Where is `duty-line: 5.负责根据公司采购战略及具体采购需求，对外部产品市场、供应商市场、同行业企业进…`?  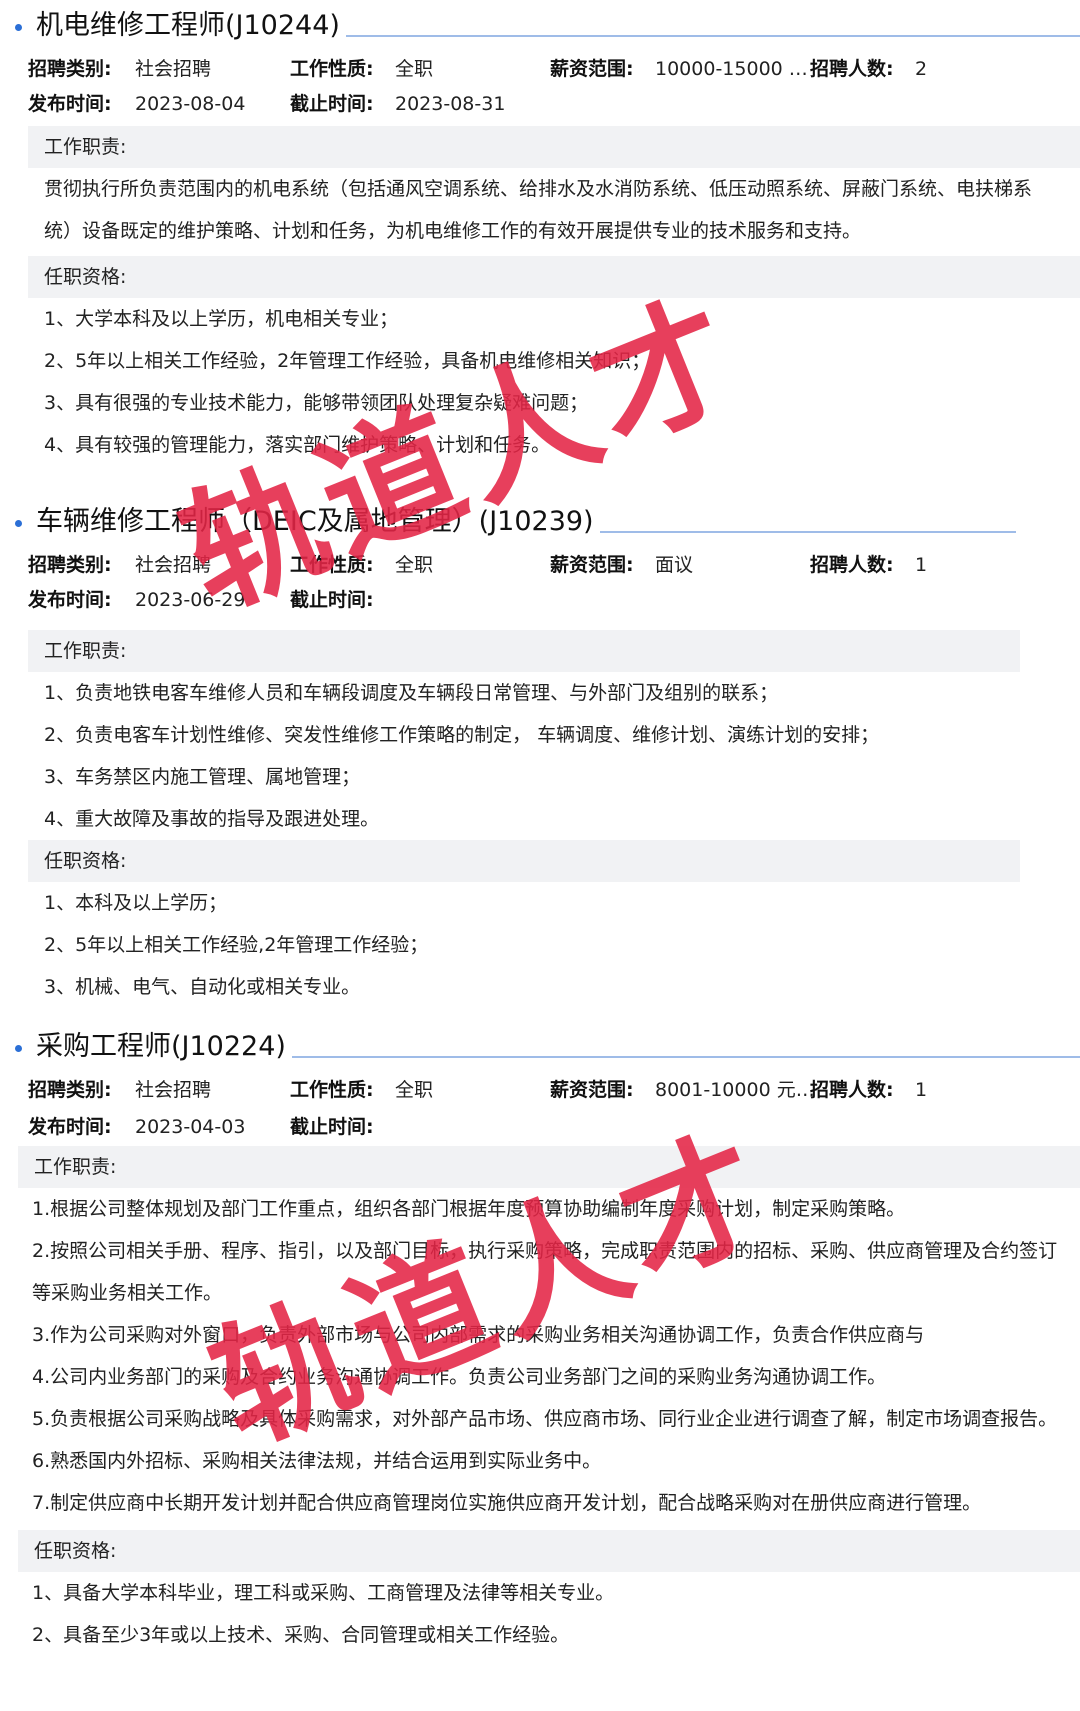
duty-line: 5.负责根据公司采购战略及具体采购需求，对外部产品市场、供应商市场、同行业企业进… is located at coordinates (545, 1419).